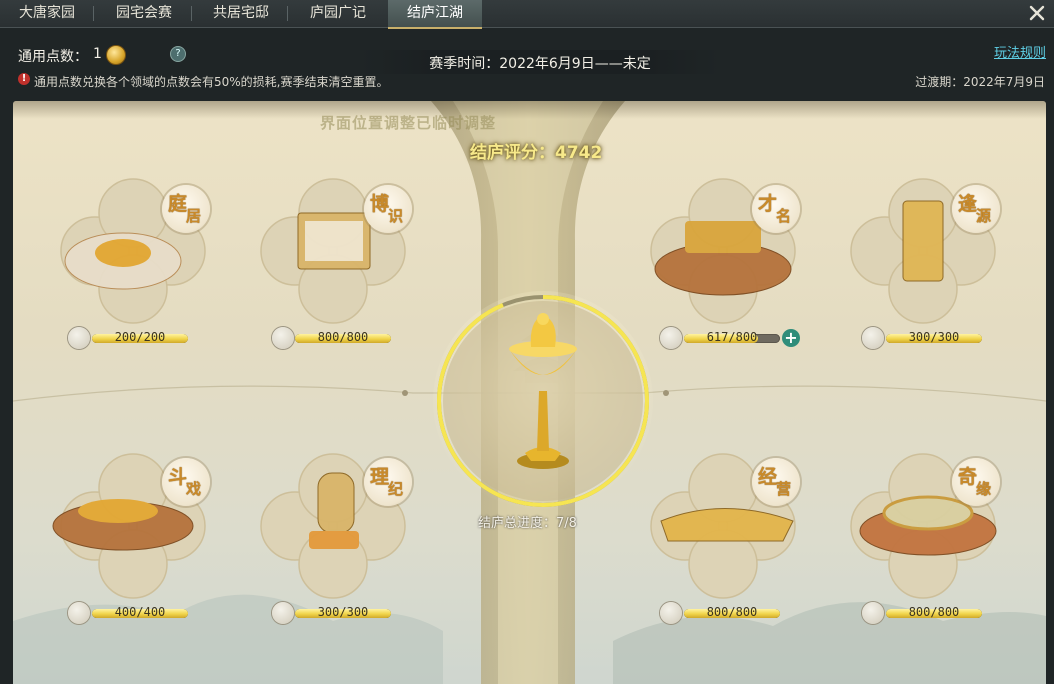 This screenshot has width=1054, height=684. What do you see at coordinates (529, 110) in the screenshot?
I see `panel-top-shadow` at bounding box center [529, 110].